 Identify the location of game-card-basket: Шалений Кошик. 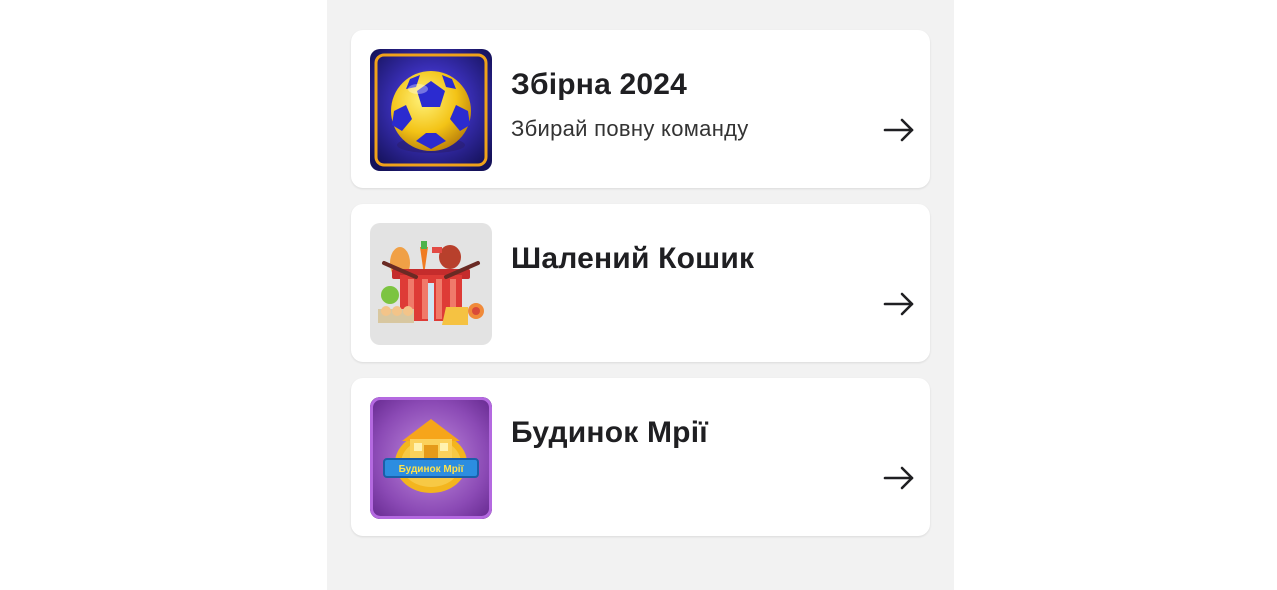
(640, 283).